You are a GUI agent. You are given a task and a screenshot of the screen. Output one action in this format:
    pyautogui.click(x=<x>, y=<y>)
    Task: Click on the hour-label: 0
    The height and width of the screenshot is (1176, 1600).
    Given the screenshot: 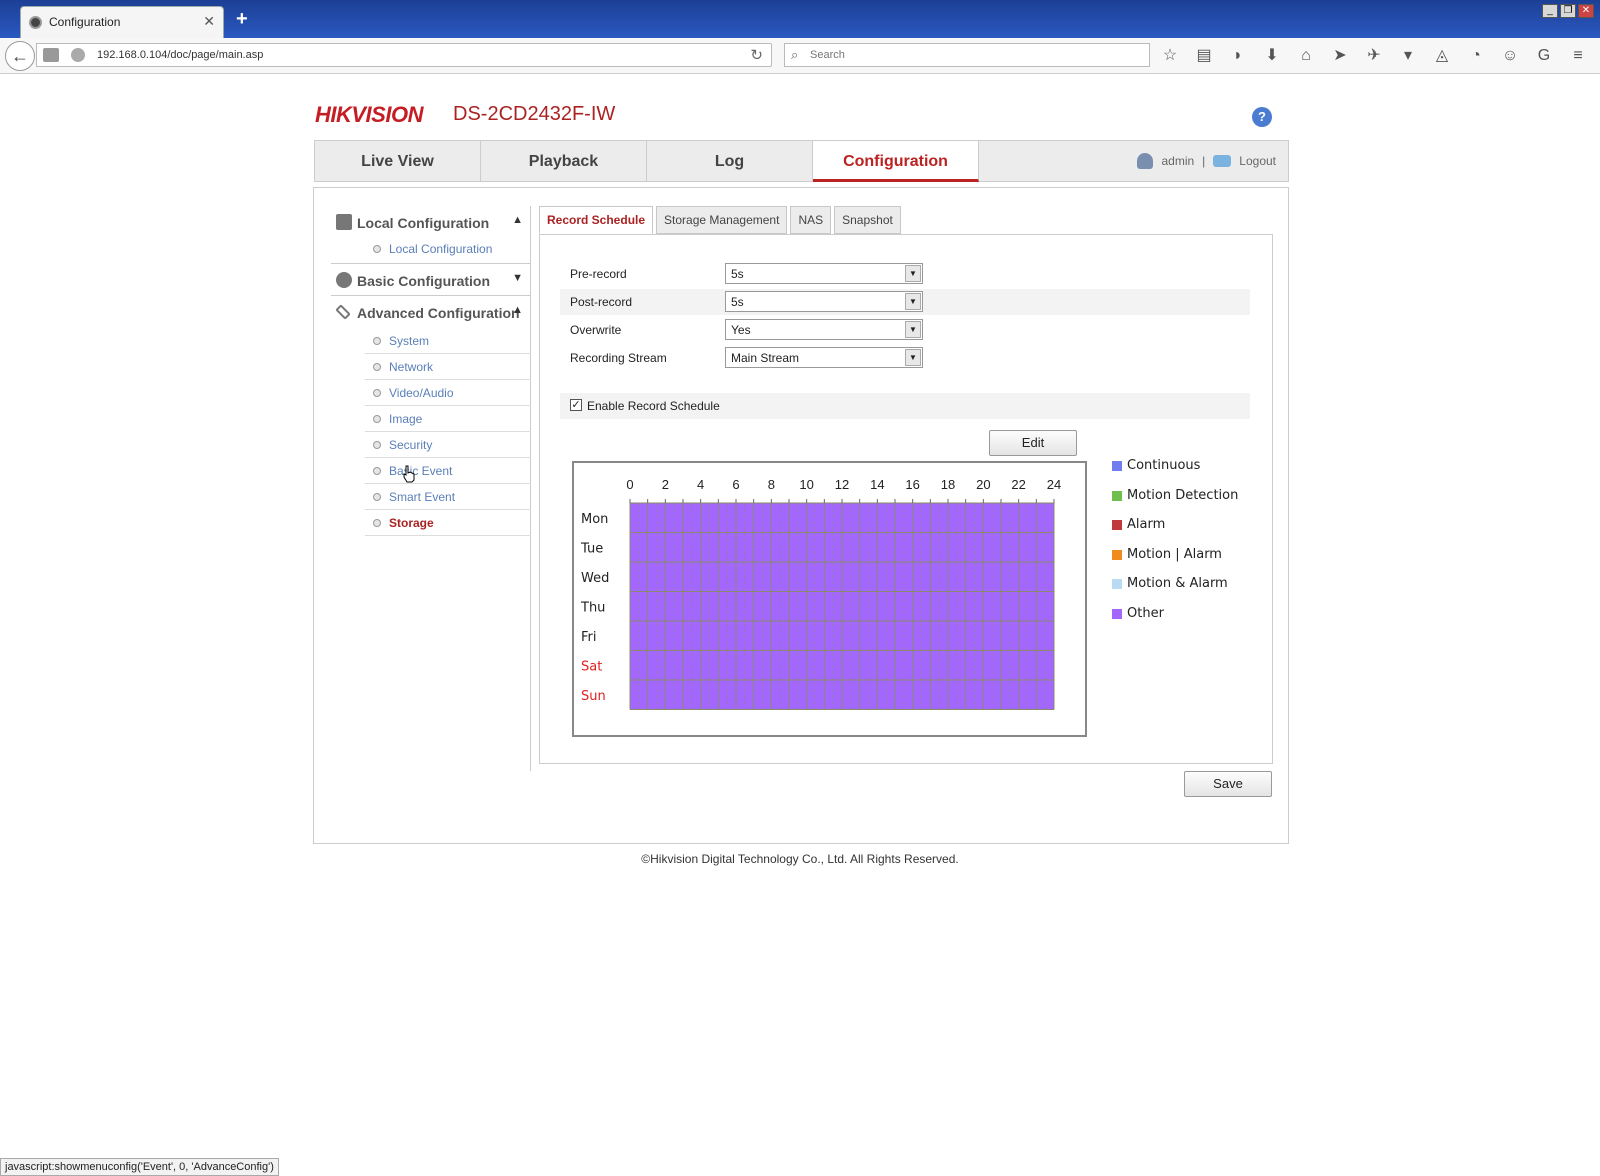 What is the action you would take?
    pyautogui.click(x=629, y=484)
    